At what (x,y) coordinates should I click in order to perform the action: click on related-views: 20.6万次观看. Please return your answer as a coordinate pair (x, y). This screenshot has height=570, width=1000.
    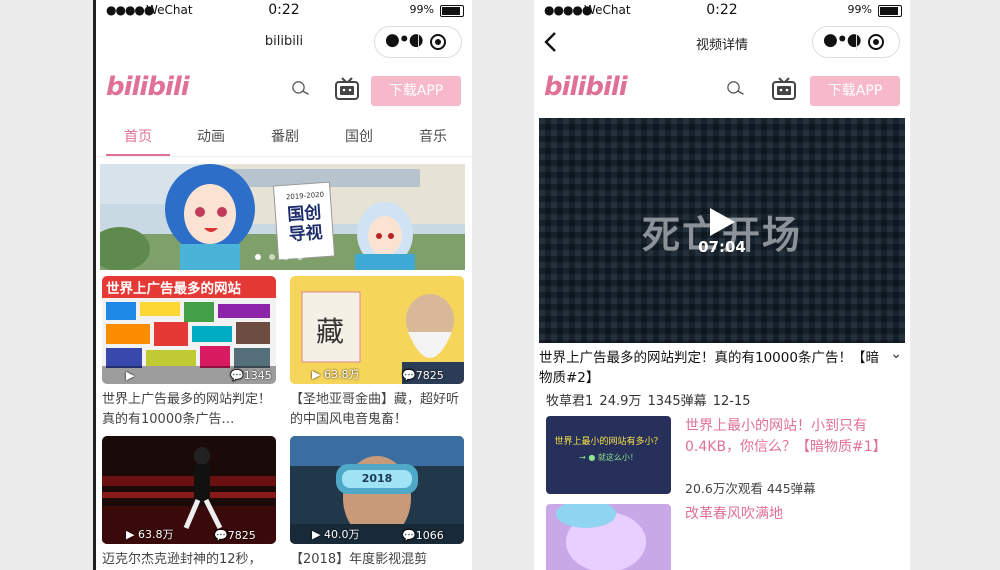
    Looking at the image, I should click on (724, 488).